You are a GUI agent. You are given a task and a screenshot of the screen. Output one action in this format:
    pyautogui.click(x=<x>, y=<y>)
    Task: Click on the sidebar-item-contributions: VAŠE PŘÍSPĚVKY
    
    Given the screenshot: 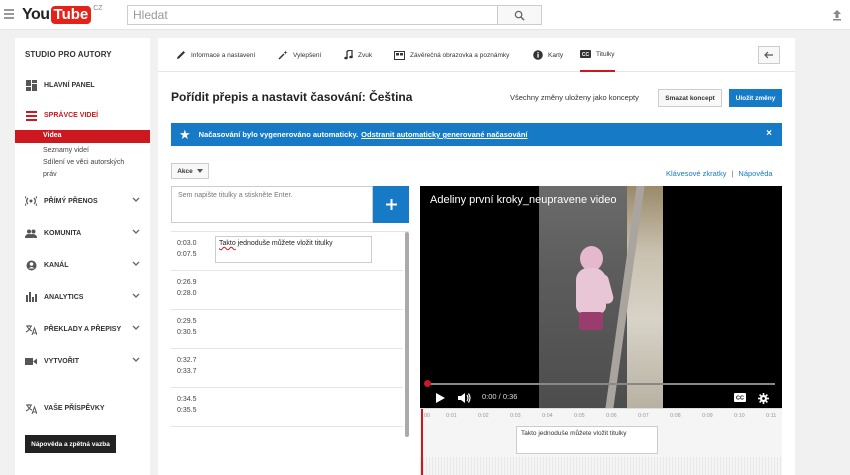 What is the action you would take?
    pyautogui.click(x=82, y=408)
    